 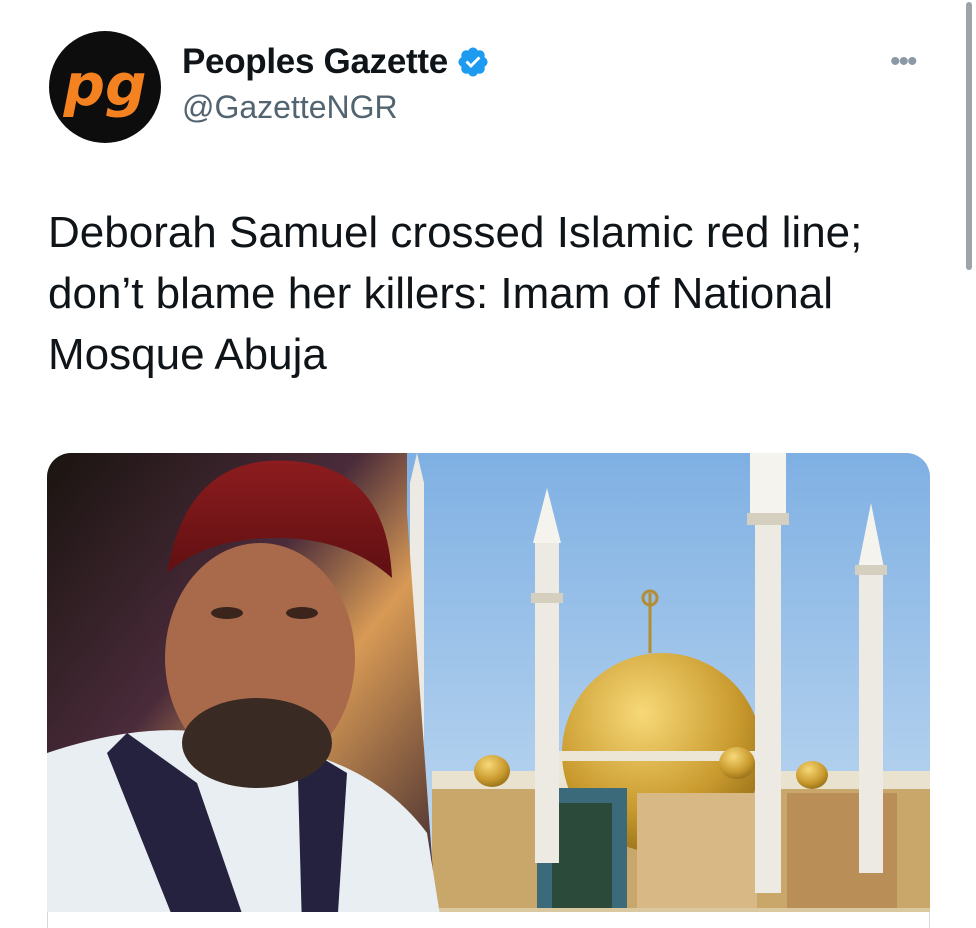 I want to click on ellipsis-icon: •••, so click(x=903, y=61).